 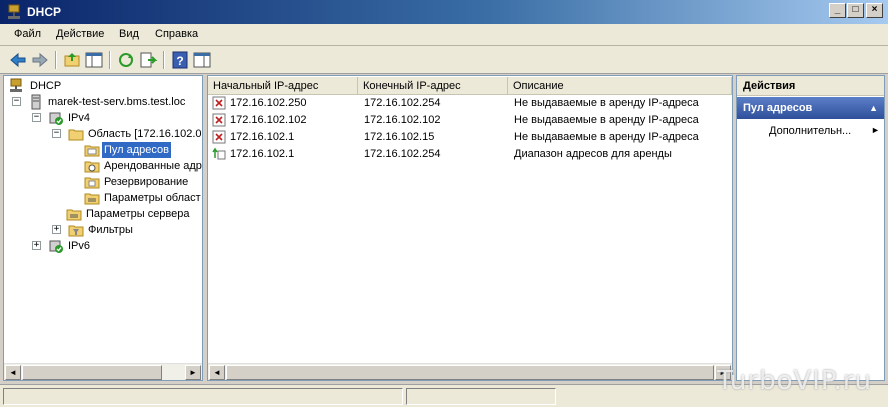 What do you see at coordinates (875, 130) in the screenshot?
I see `submenu-arrow-icon: ►` at bounding box center [875, 130].